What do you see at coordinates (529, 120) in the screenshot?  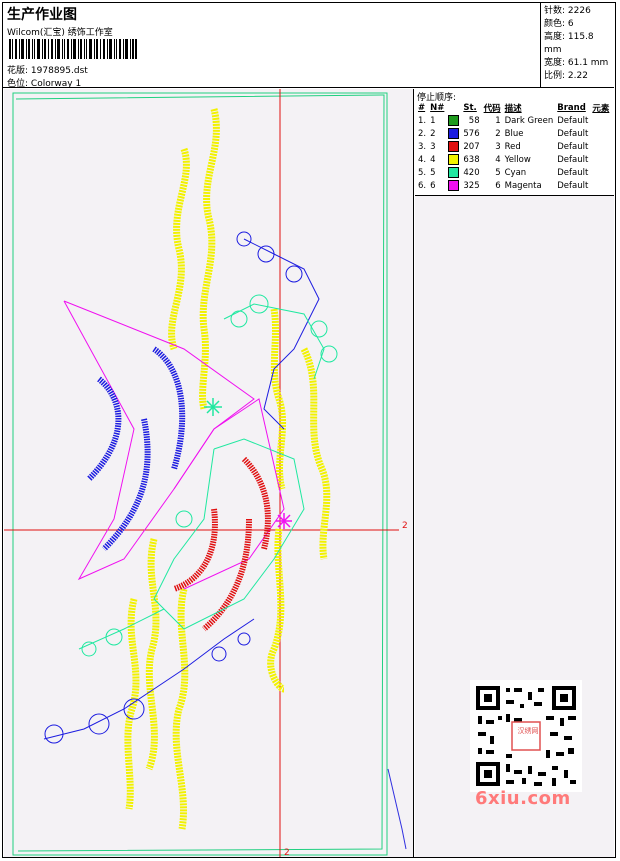 I see `row-description: Dark Green` at bounding box center [529, 120].